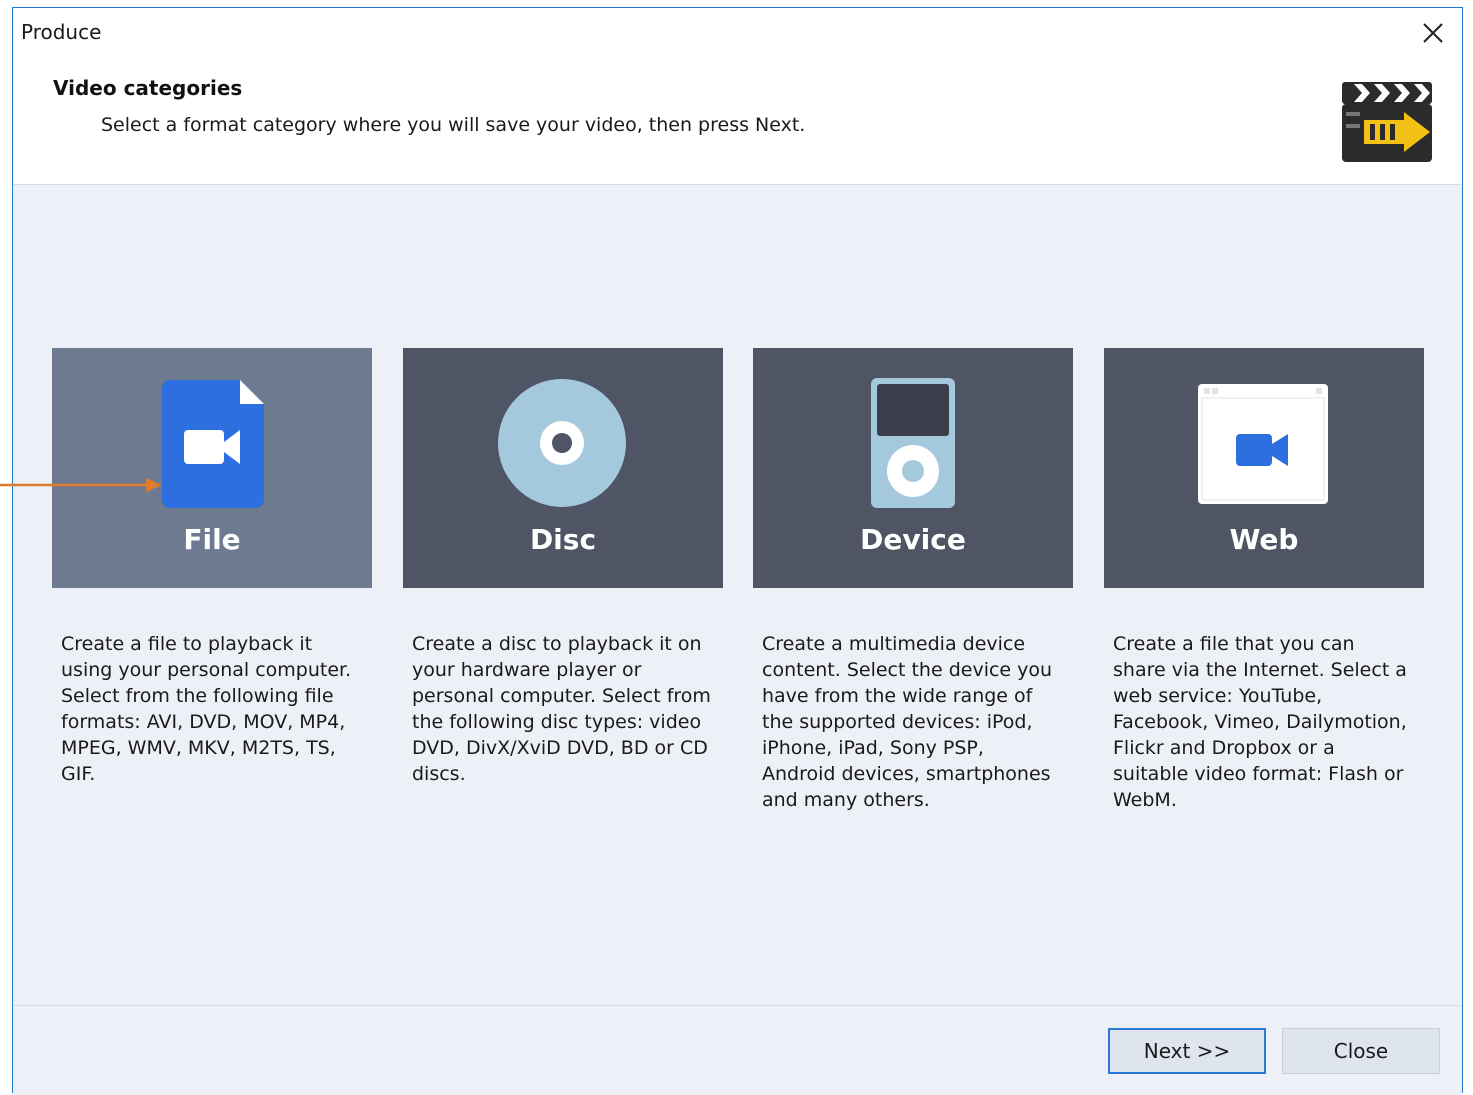  I want to click on window-title: Produce, so click(61, 32).